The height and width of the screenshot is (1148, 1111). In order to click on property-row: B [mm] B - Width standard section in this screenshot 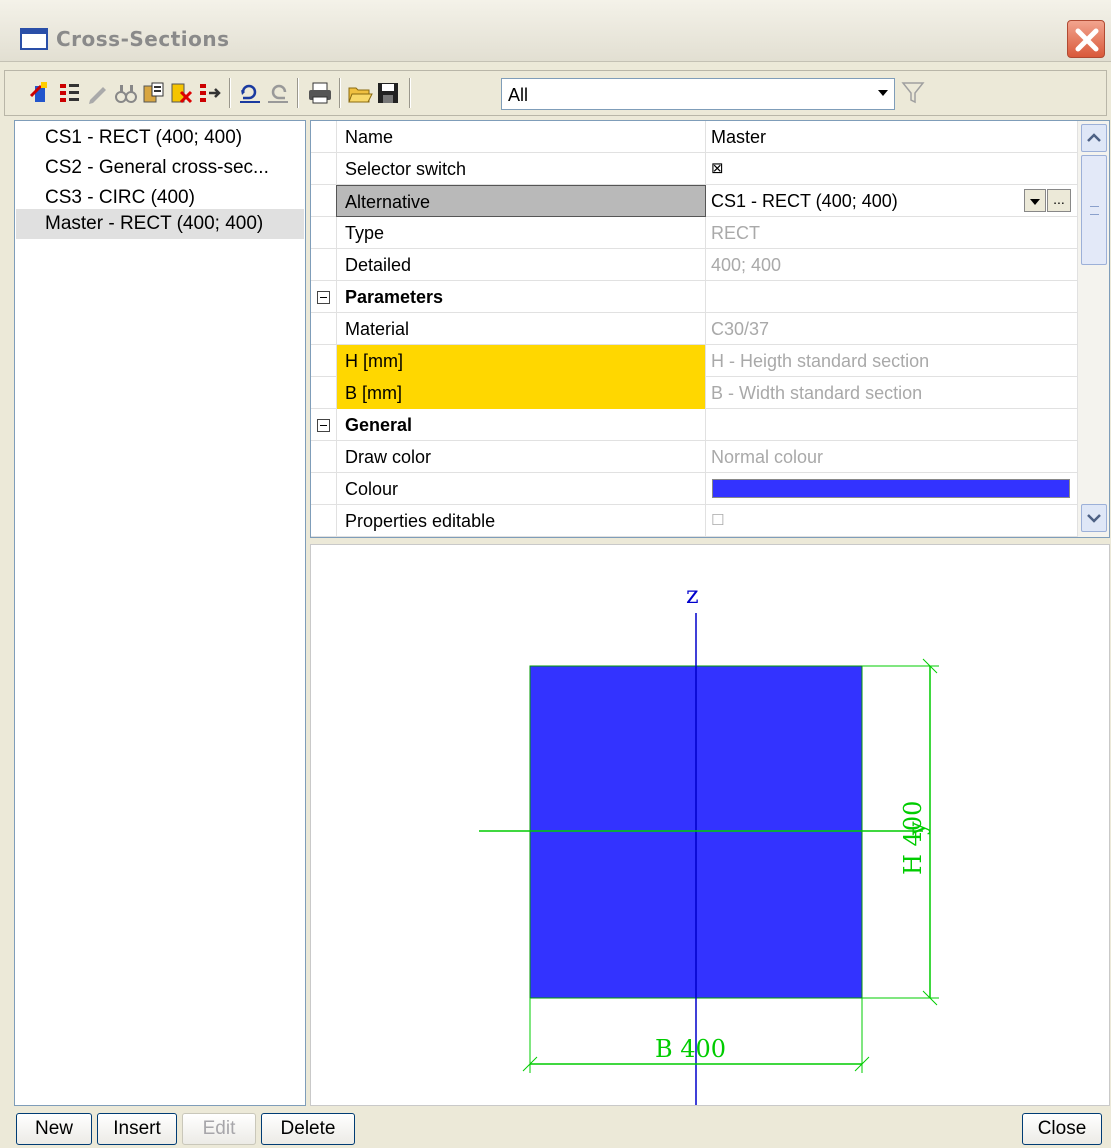, I will do `click(694, 393)`.